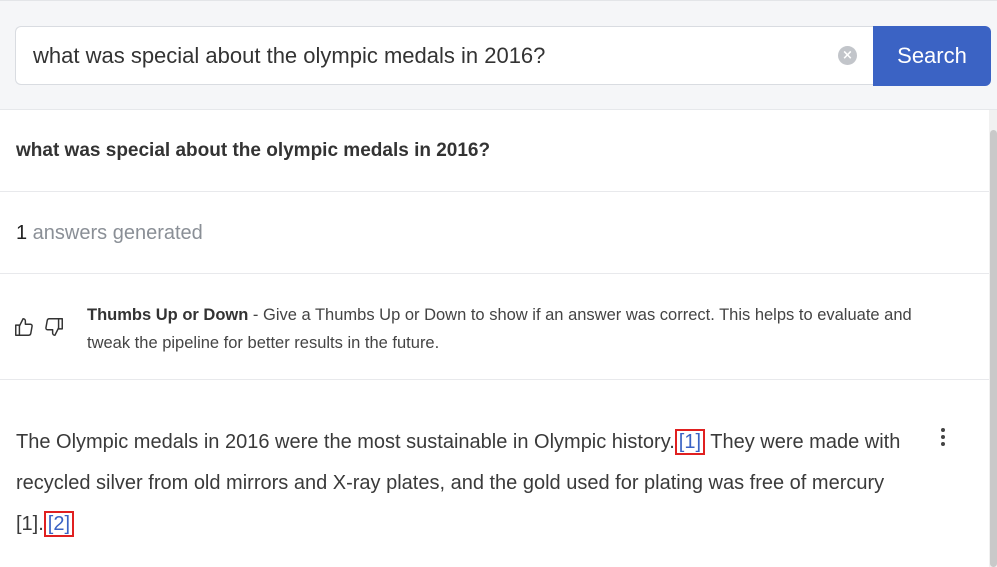 The width and height of the screenshot is (997, 567). Describe the element at coordinates (115, 233) in the screenshot. I see `answers-count-label: answers generated` at that location.